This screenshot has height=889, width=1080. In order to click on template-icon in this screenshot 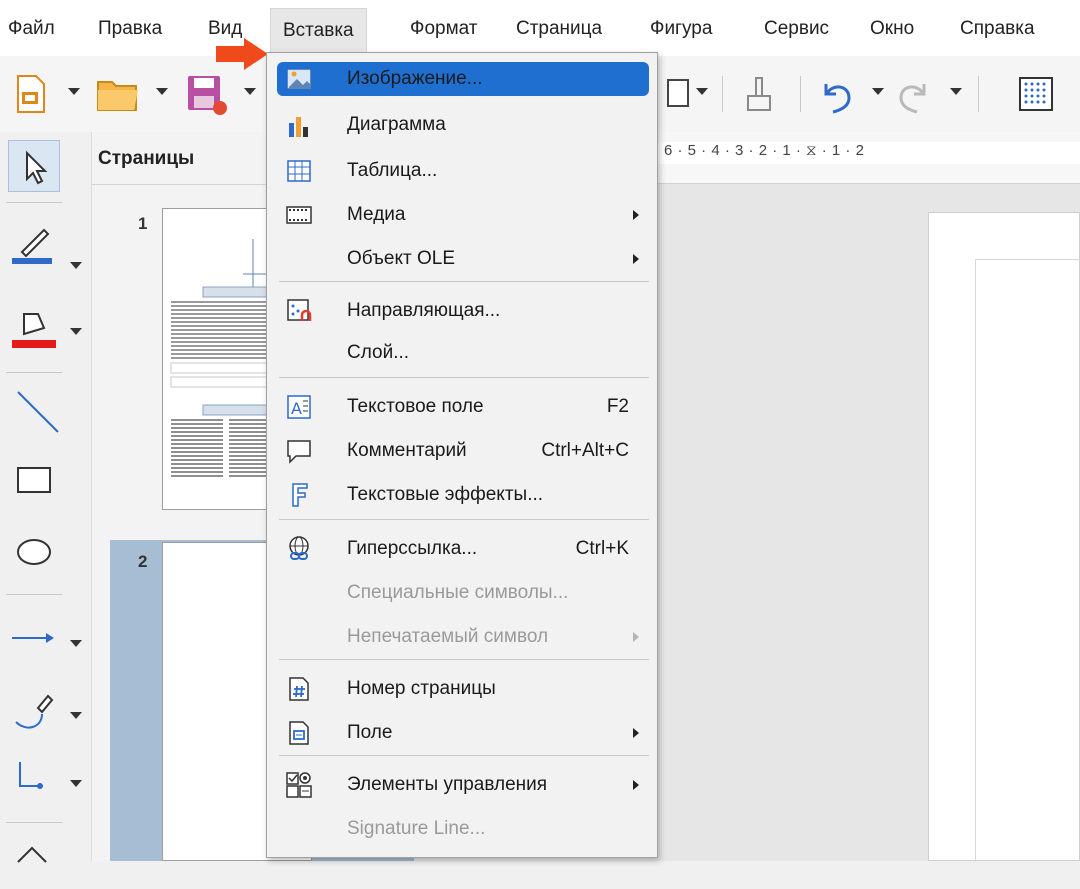, I will do `click(30, 94)`.